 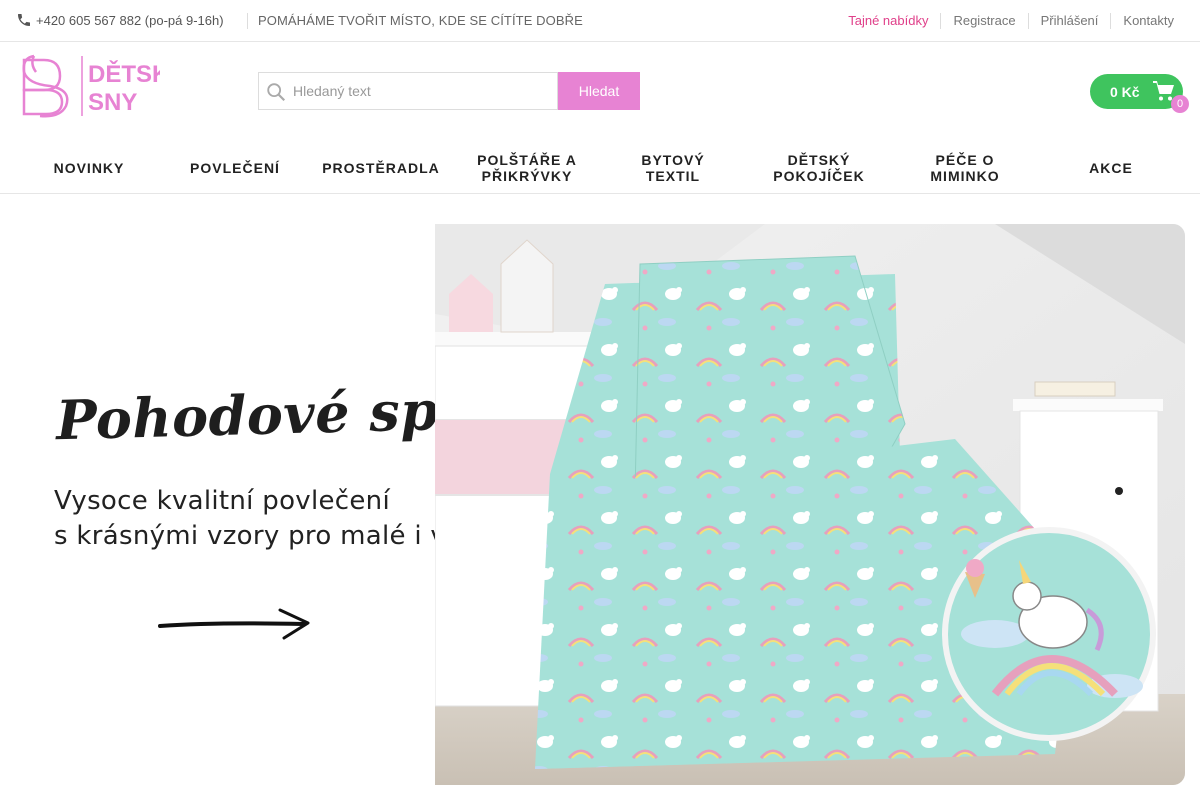 What do you see at coordinates (819, 168) in the screenshot?
I see `nav-item-detsky-pokojicek: DĚTSKÝ POKOJÍČEK` at bounding box center [819, 168].